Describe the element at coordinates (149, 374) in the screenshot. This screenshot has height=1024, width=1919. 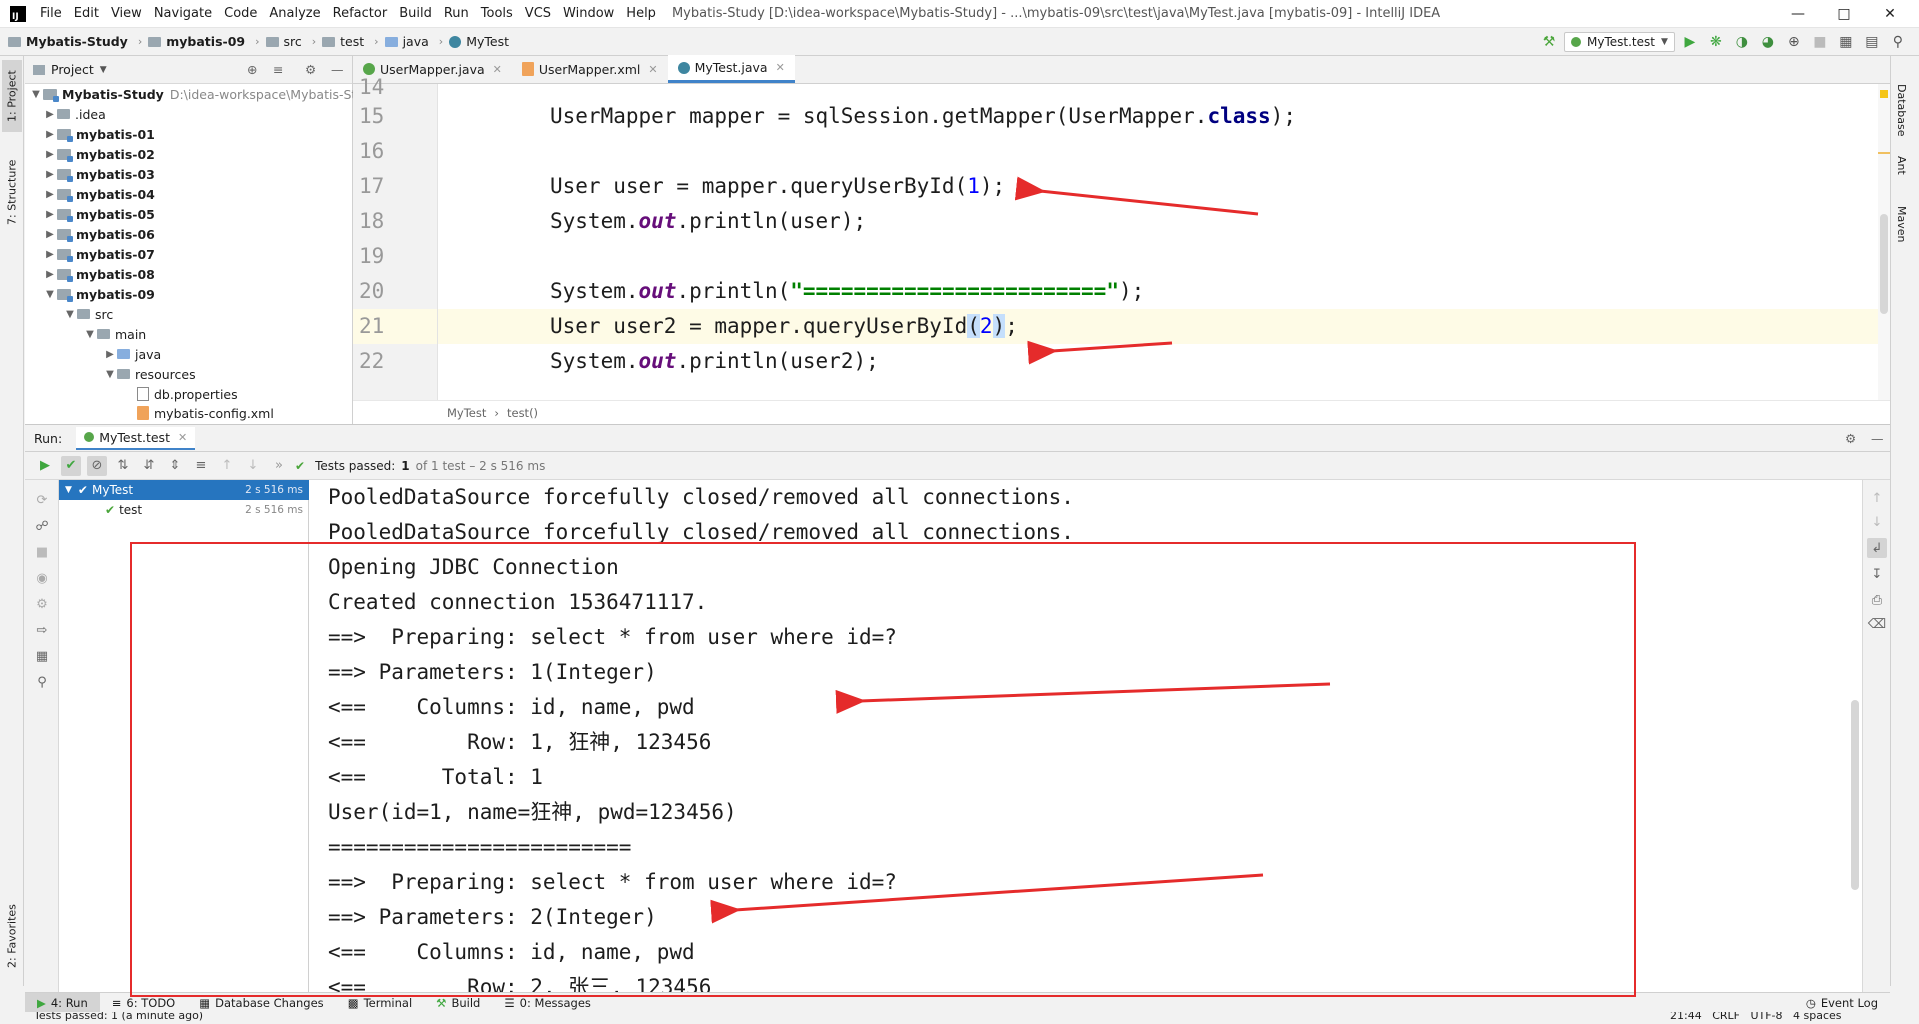
I see `tree-item-resources: ▼ resources` at that location.